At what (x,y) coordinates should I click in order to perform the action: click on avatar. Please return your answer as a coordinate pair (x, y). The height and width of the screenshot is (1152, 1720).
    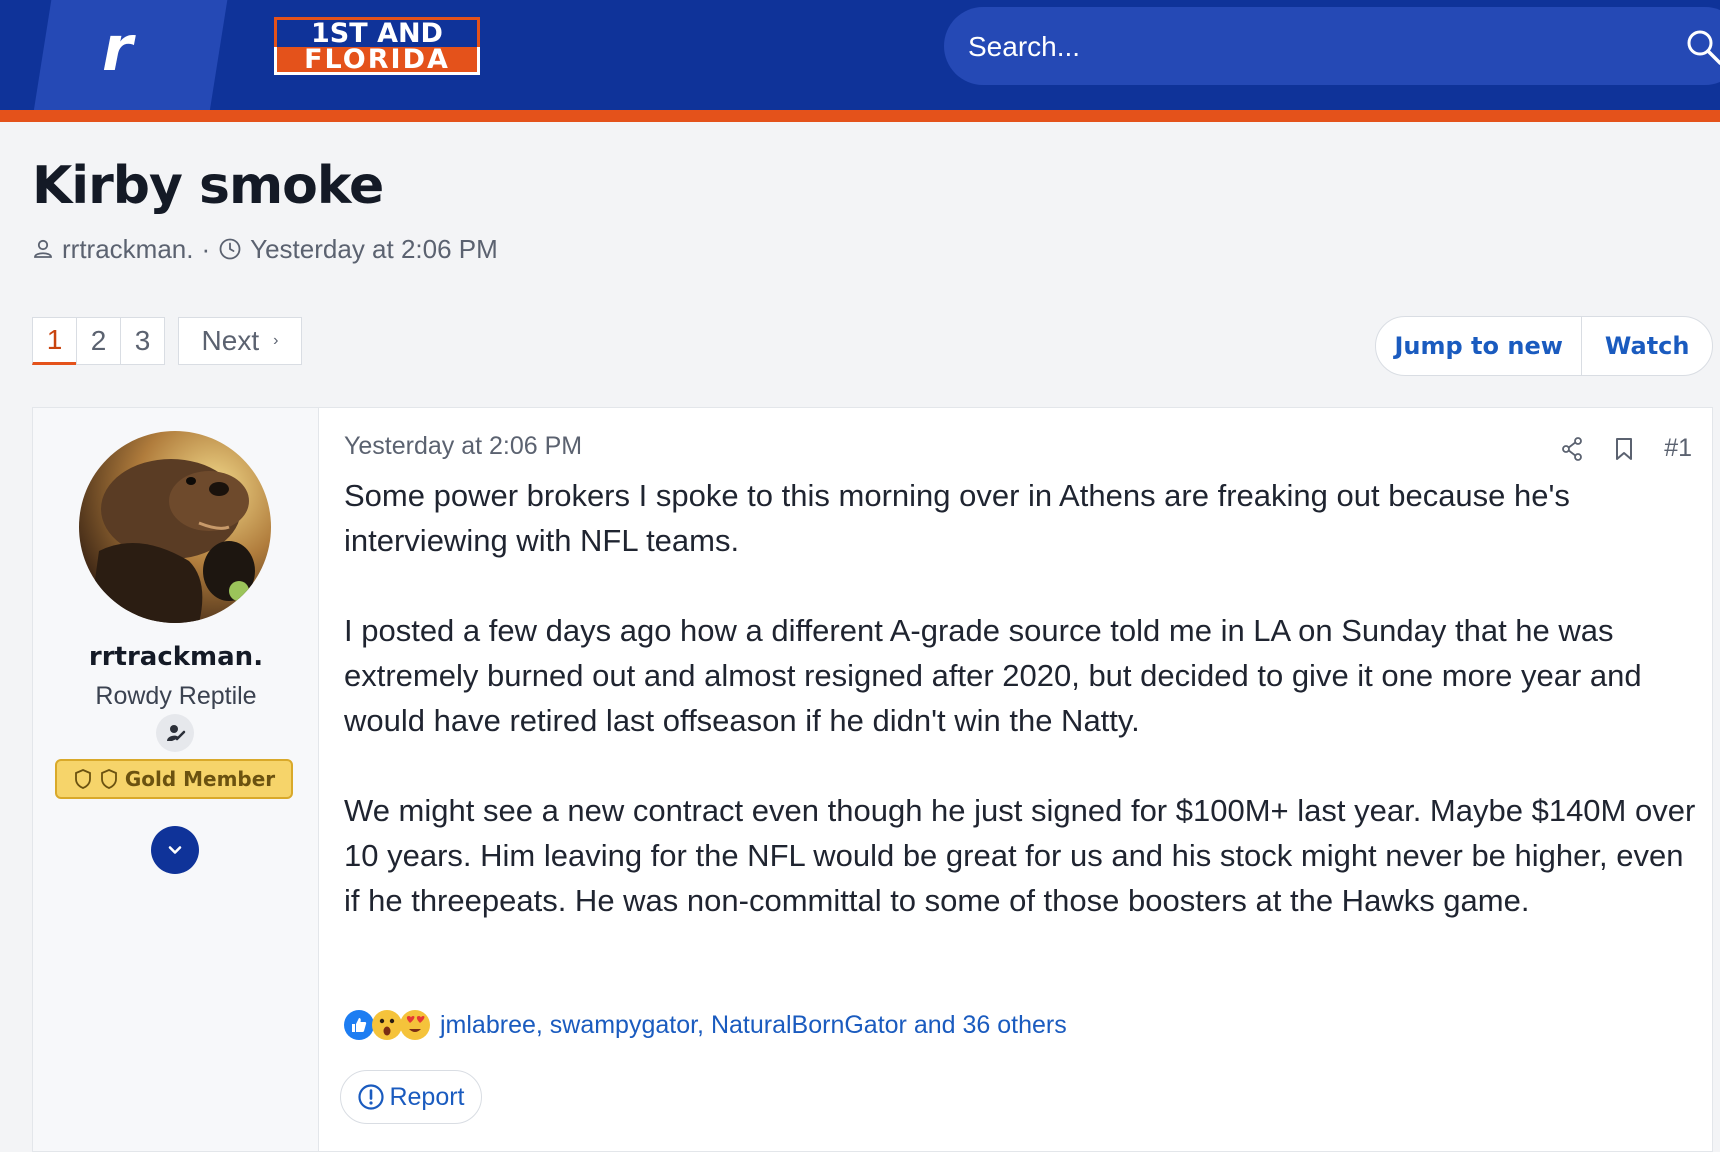
    Looking at the image, I should click on (175, 527).